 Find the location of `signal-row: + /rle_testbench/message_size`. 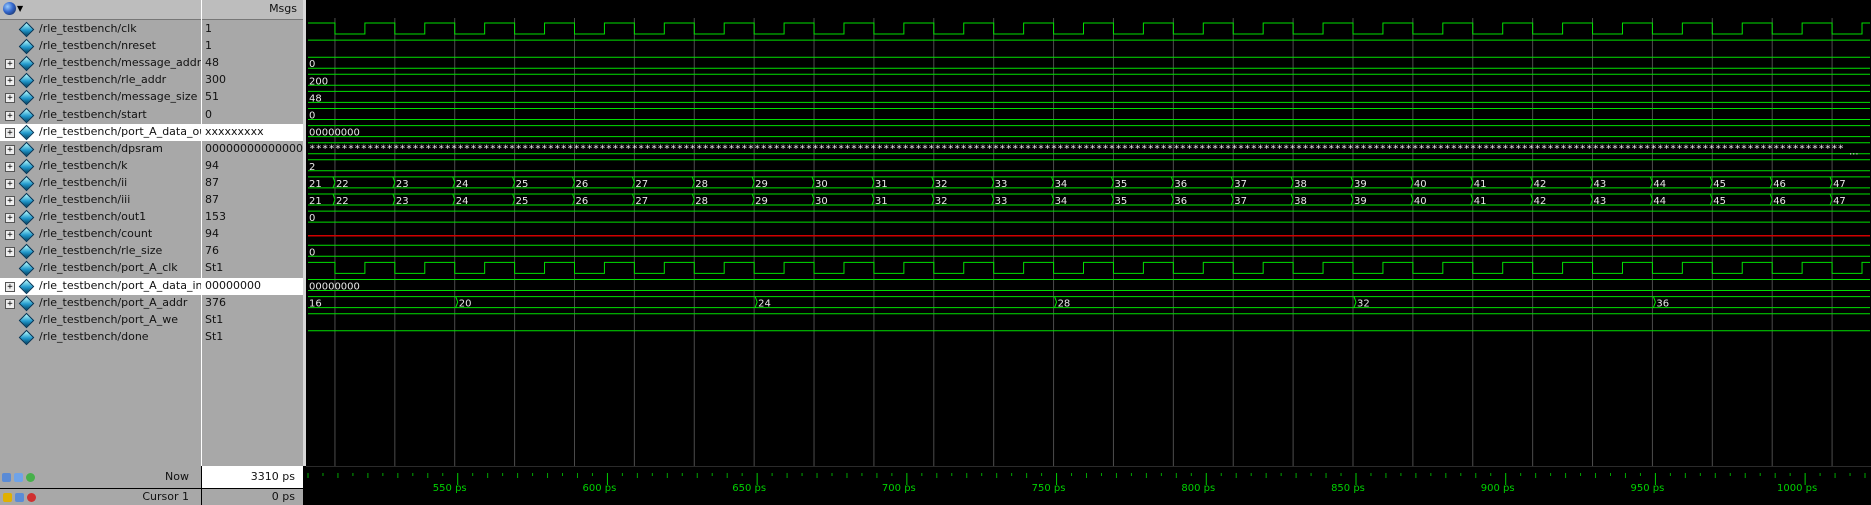

signal-row: + /rle_testbench/message_size is located at coordinates (100, 97).